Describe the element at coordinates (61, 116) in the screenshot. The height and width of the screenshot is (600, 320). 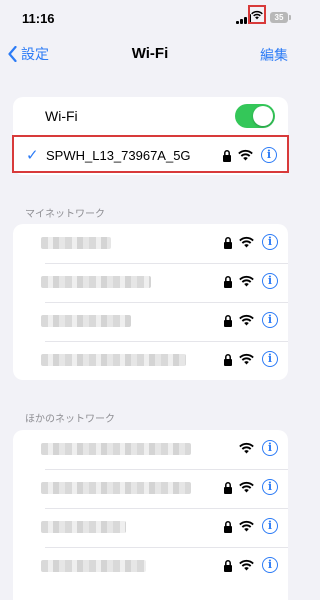
I see `wifi-toggle-label: Wi-Fi` at that location.